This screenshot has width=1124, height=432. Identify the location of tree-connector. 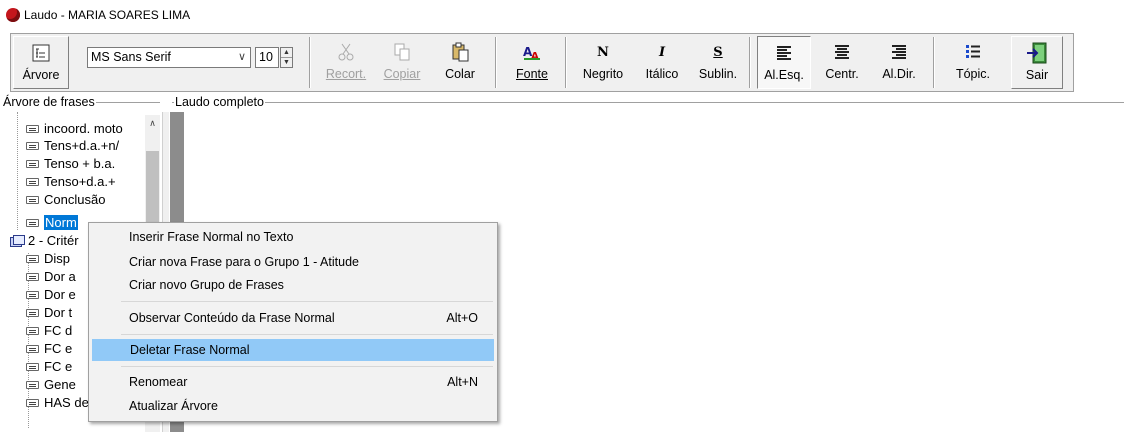
(17, 171).